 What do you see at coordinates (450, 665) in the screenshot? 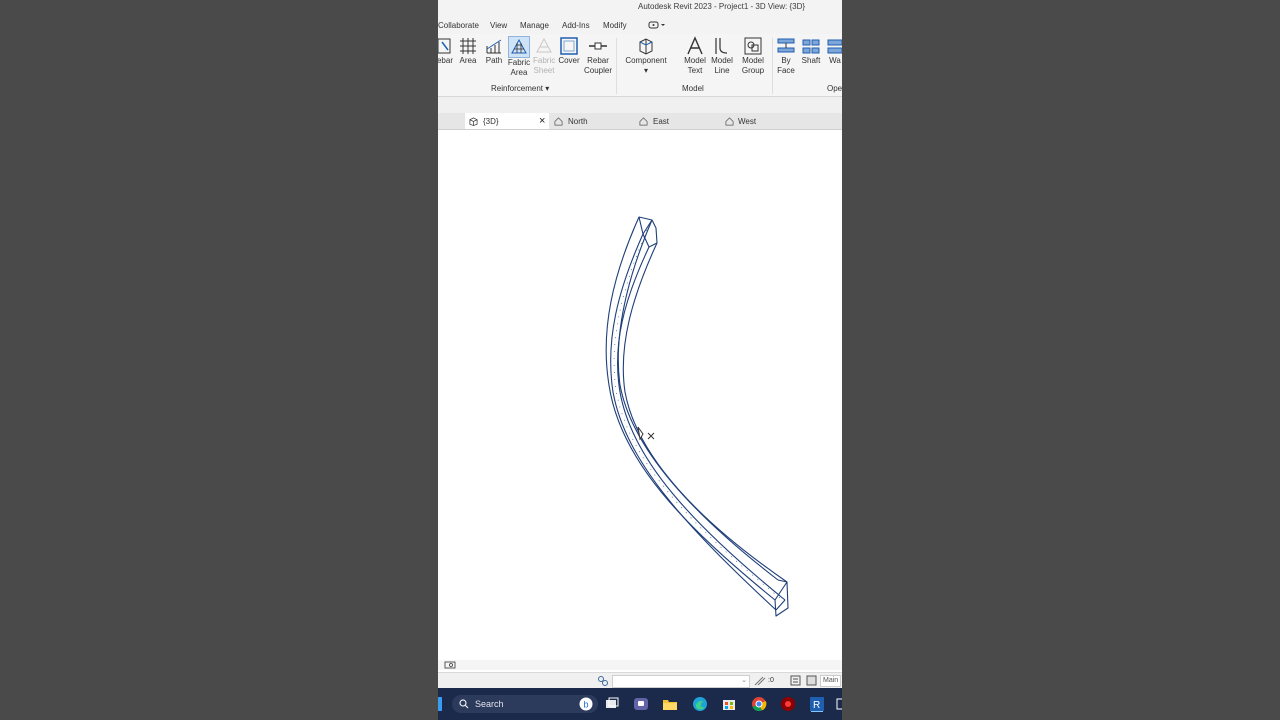
I see `scale-icon` at bounding box center [450, 665].